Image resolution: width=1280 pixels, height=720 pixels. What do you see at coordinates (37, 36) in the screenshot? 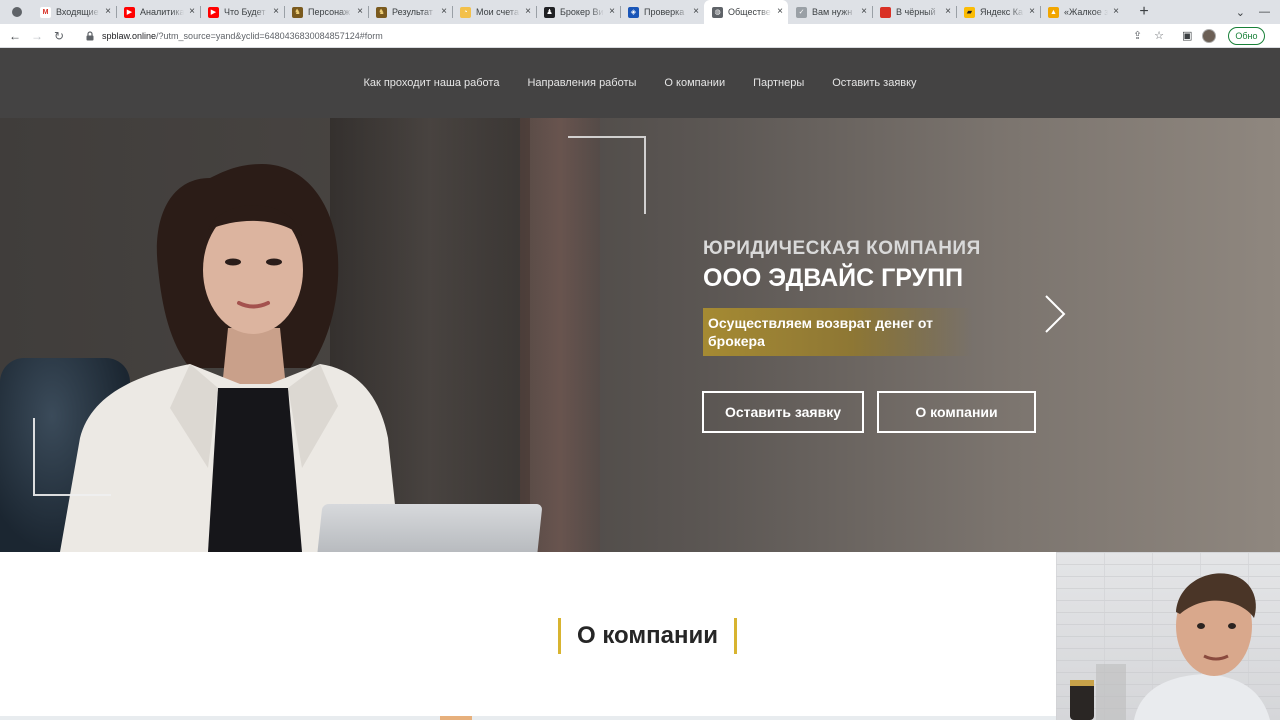
I see `forward-button: →` at bounding box center [37, 36].